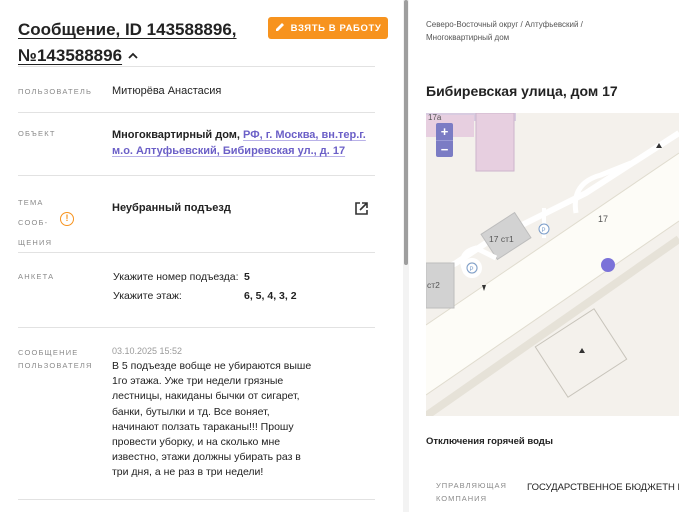 This screenshot has width=679, height=512. Describe the element at coordinates (489, 441) in the screenshot. I see `hot-water-outage-title: Отключения горячей воды` at that location.